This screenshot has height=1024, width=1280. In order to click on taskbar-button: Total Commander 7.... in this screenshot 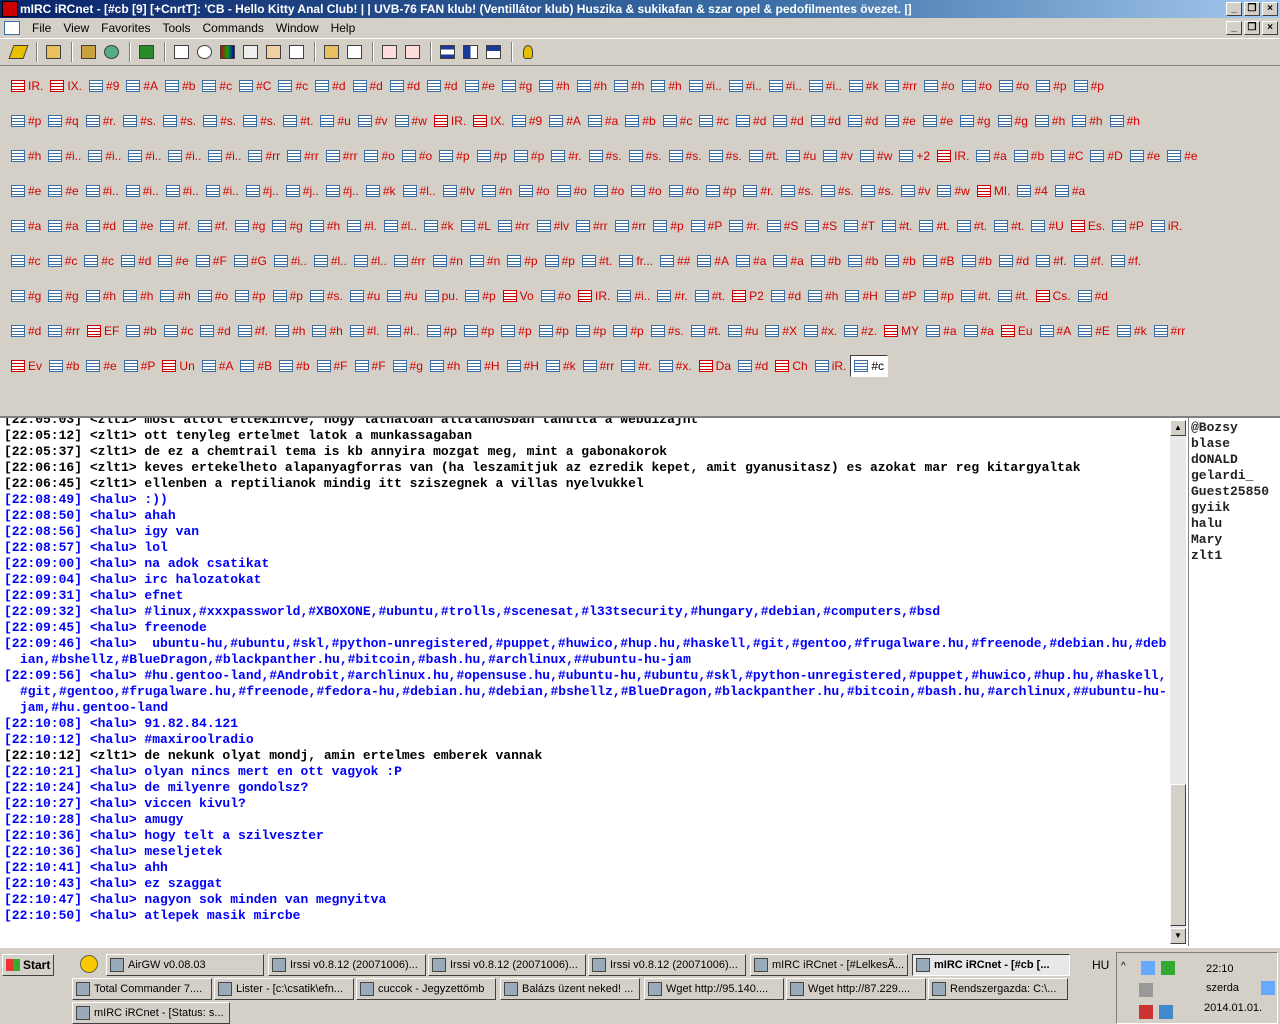, I will do `click(142, 989)`.